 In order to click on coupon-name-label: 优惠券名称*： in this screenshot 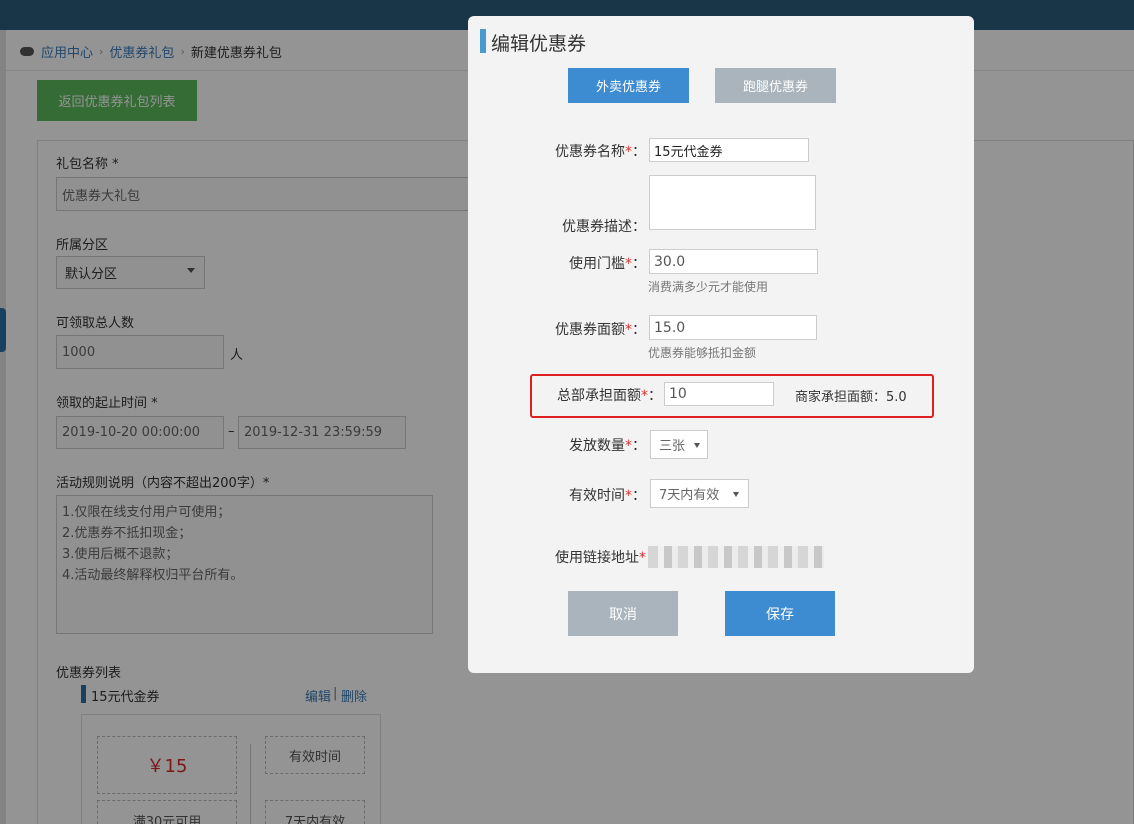, I will do `click(587, 151)`.